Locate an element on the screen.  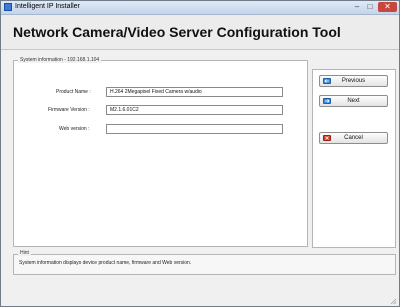
next-button: Next is located at coordinates (353, 101).